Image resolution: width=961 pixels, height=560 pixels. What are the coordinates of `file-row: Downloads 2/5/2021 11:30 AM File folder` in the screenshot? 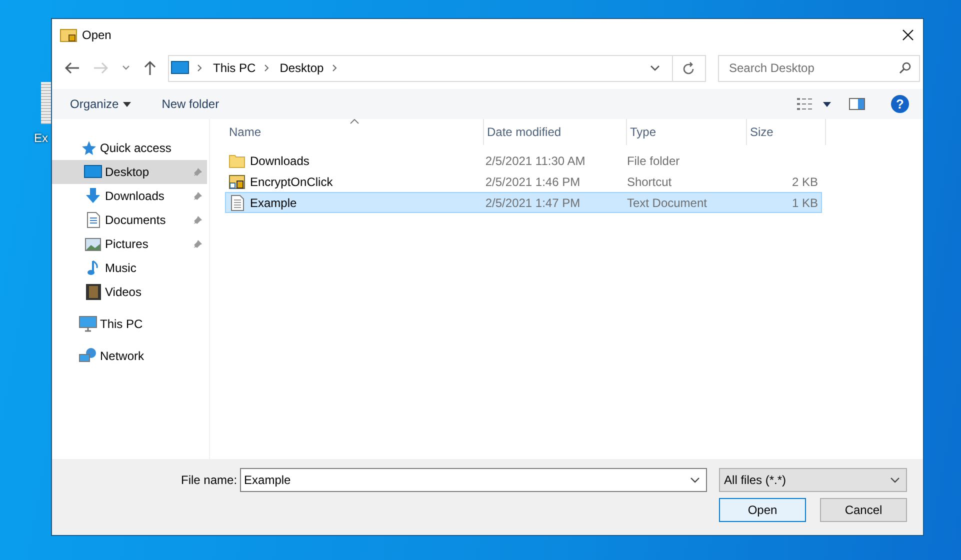 It's located at (523, 160).